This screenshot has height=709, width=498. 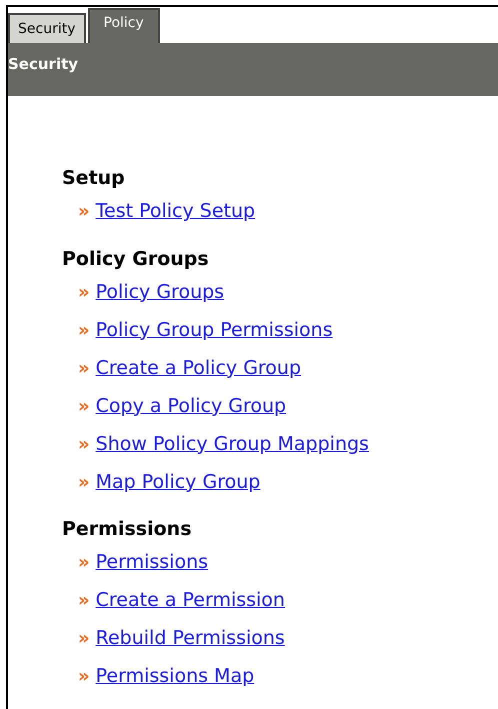 What do you see at coordinates (190, 600) in the screenshot?
I see `nav-link: Create a Permission` at bounding box center [190, 600].